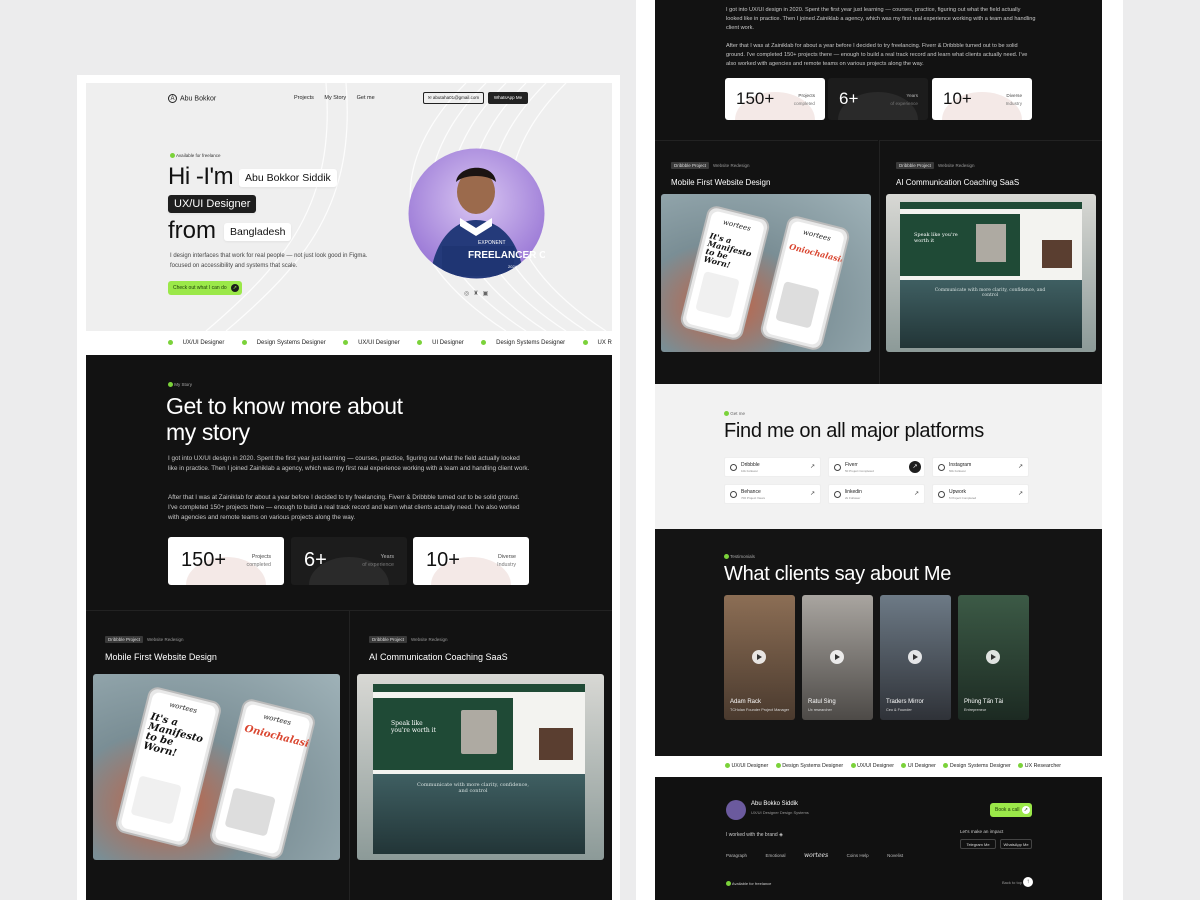 This screenshot has height=900, width=1200. I want to click on testimonial-video: Phùng Tấn Tài Entrepreneur, so click(993, 657).